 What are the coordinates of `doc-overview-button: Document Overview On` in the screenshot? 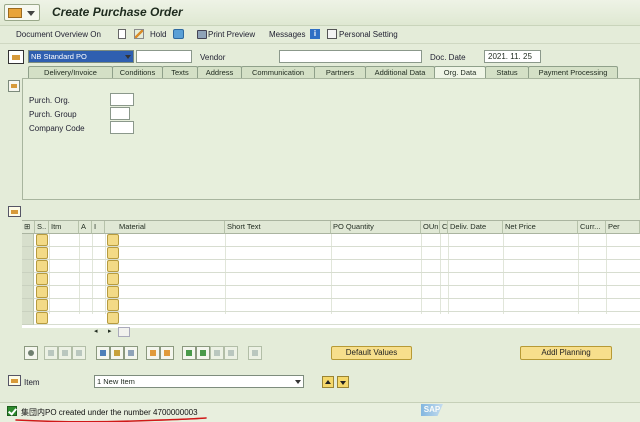 It's located at (58, 34).